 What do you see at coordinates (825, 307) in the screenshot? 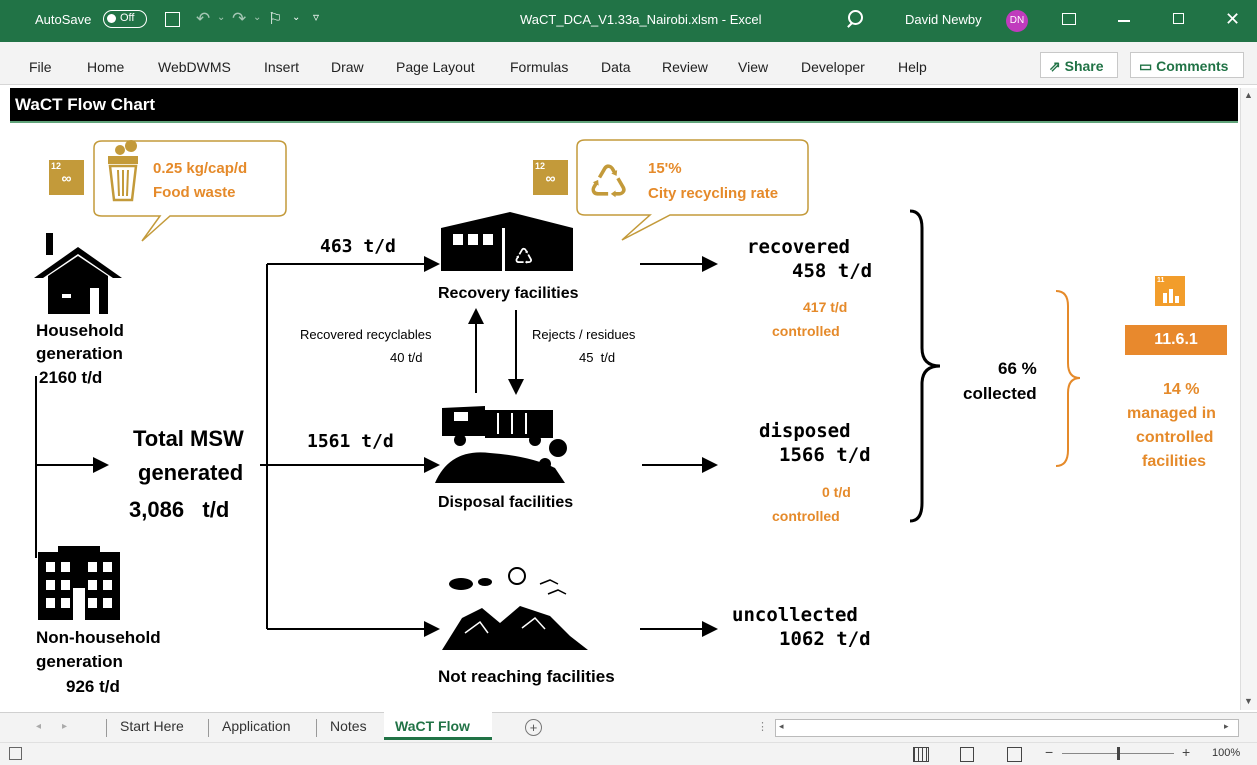
I see `recovered-controlled-value: 417 t/d` at bounding box center [825, 307].